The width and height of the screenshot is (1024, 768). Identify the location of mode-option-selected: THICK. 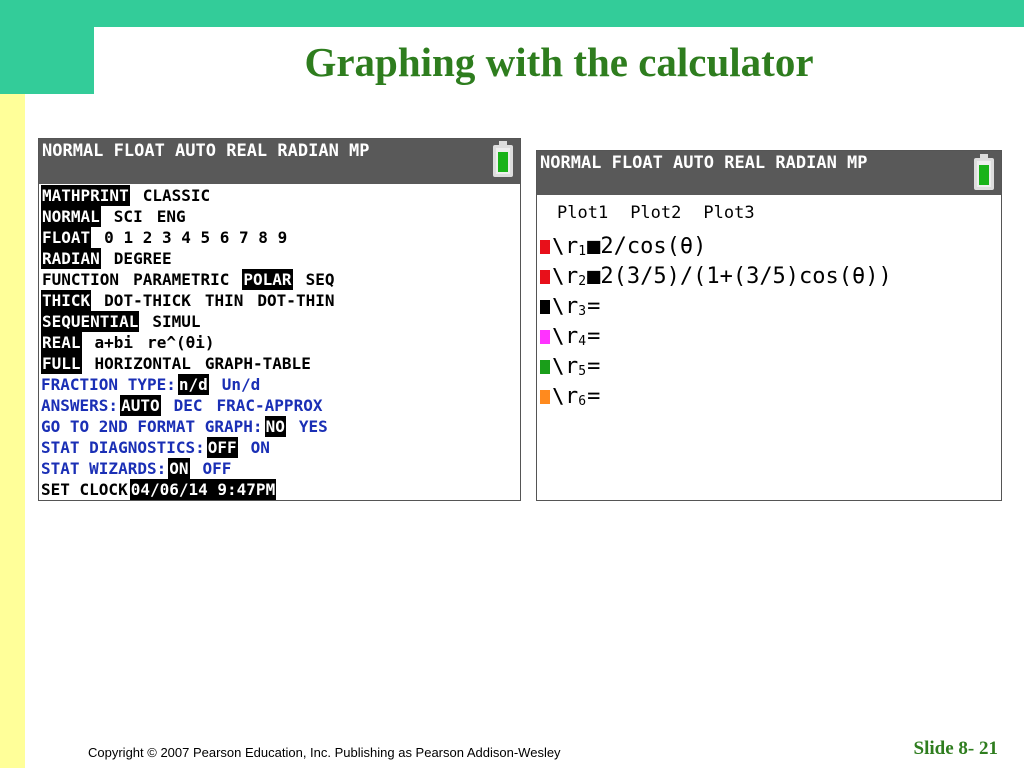
(66, 300).